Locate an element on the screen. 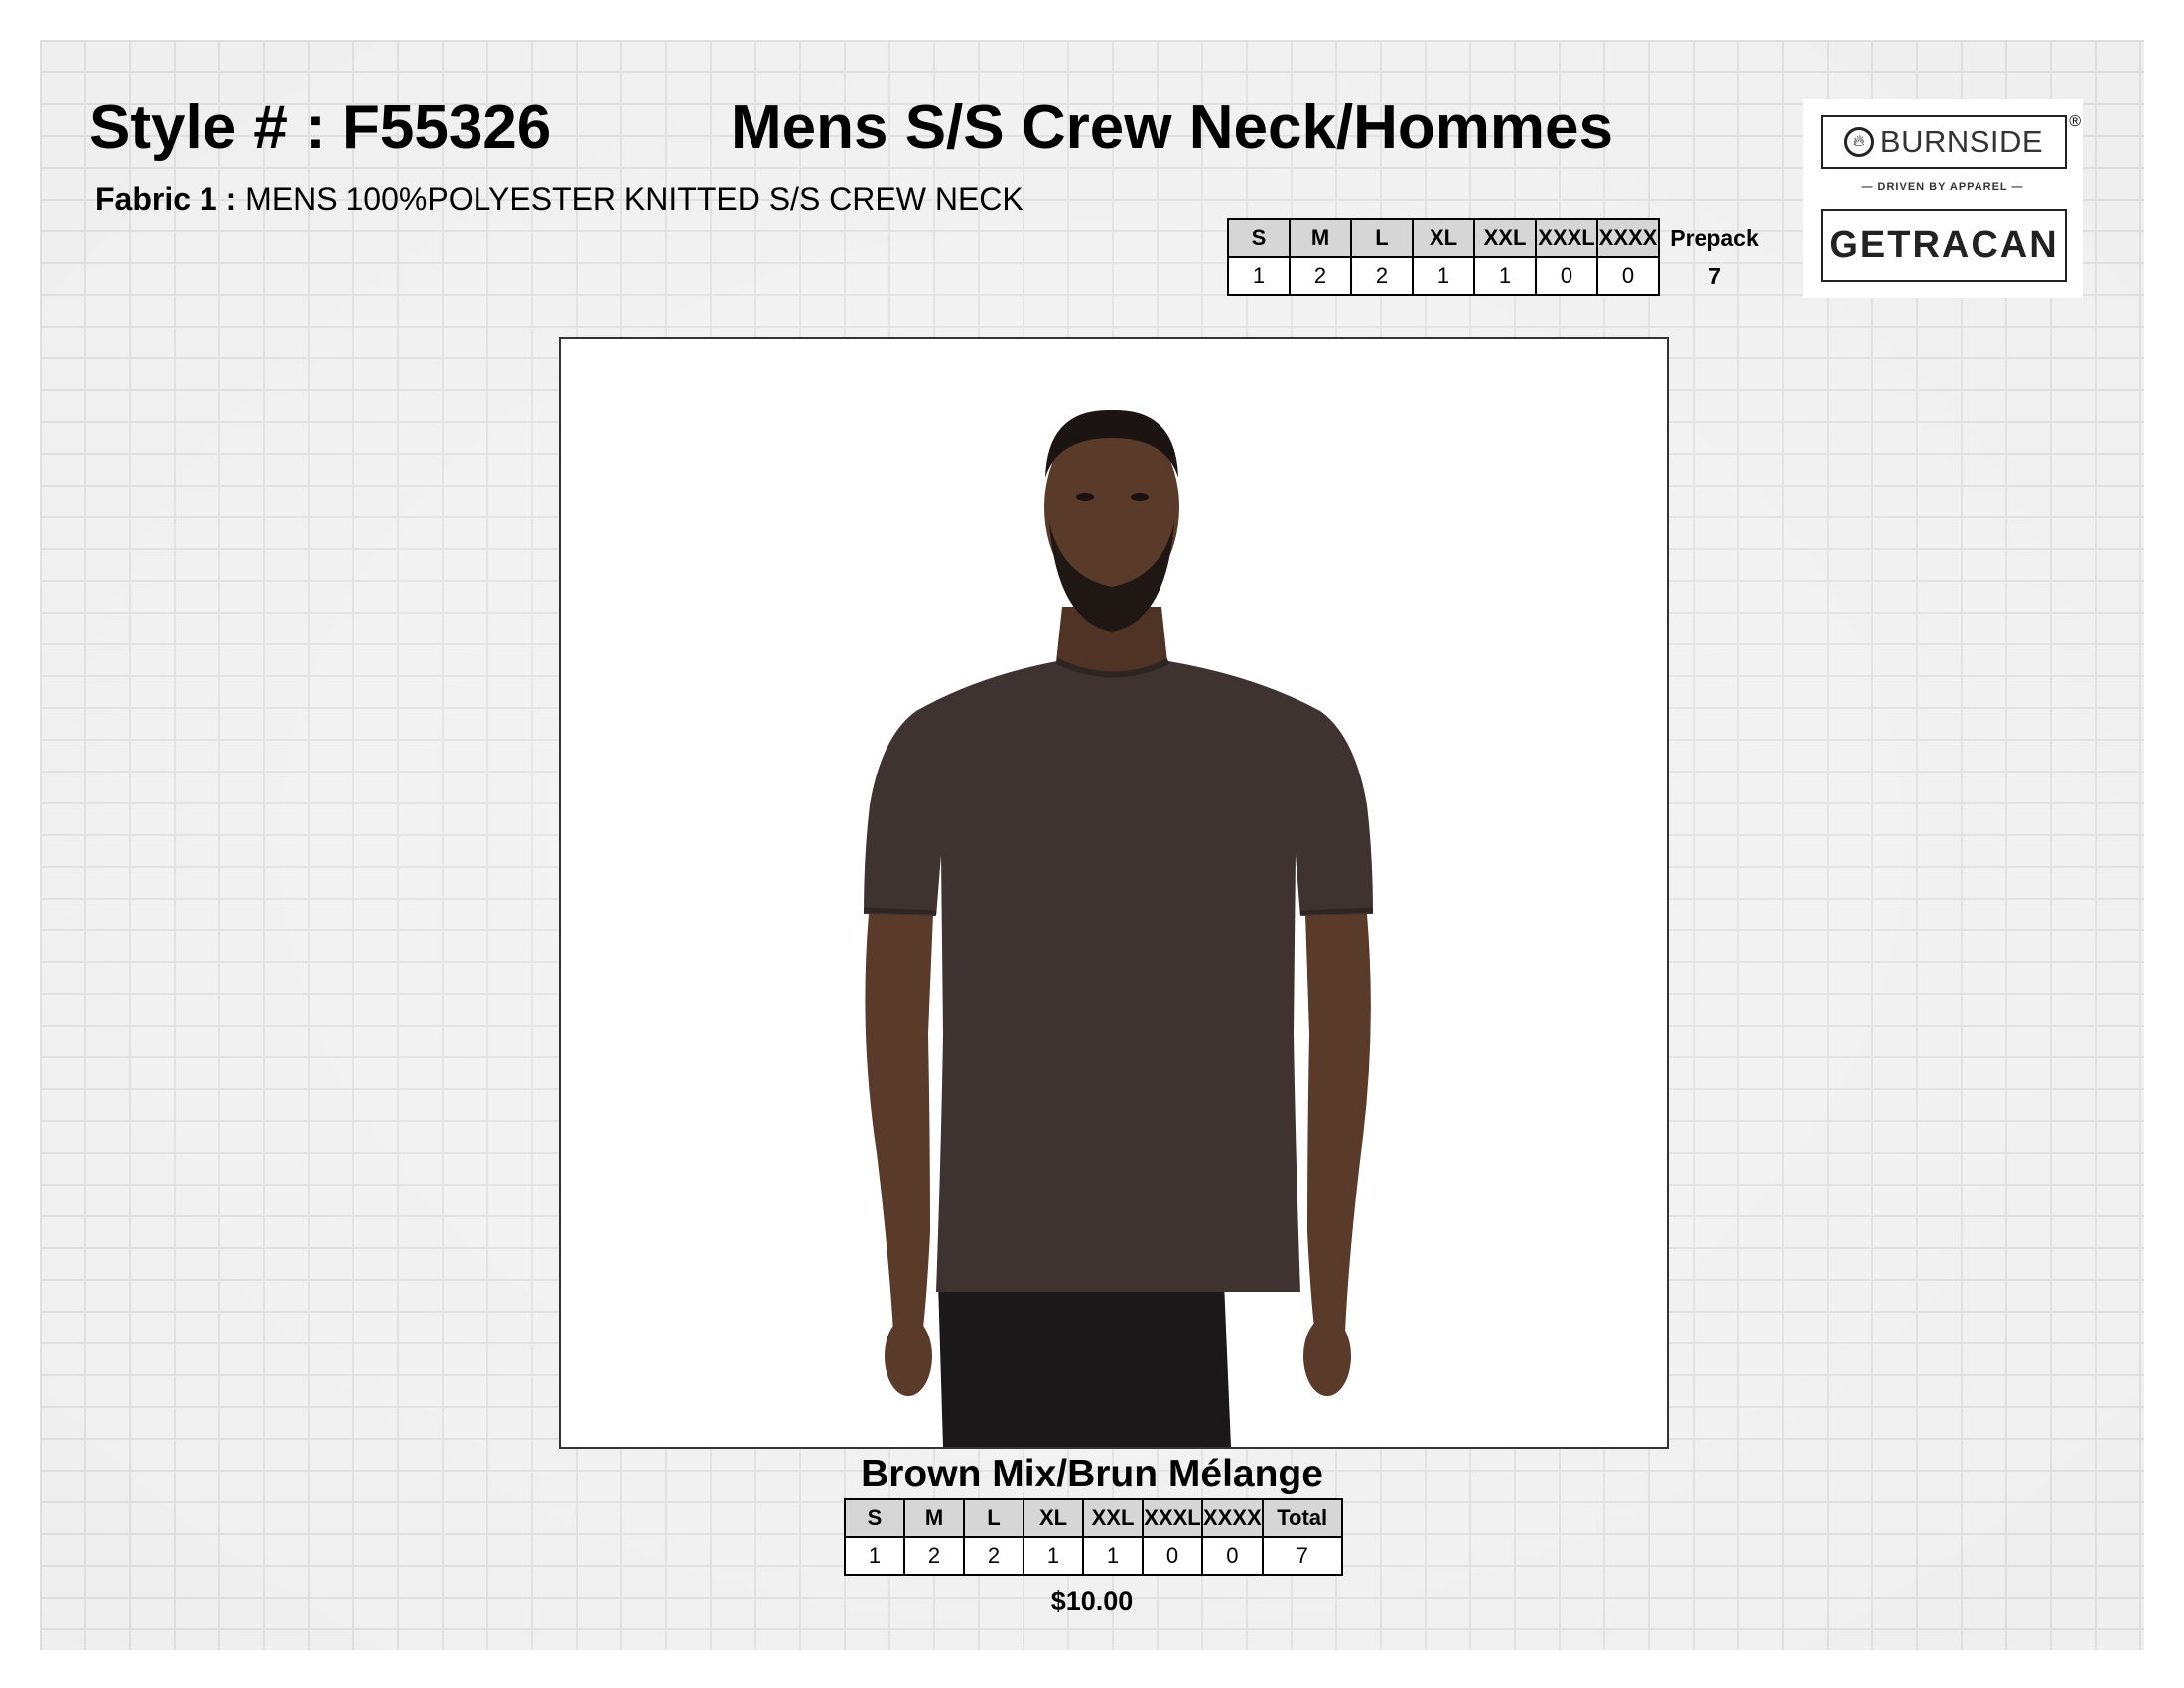 The image size is (2184, 1688). fabric-label: Fabric 1 : is located at coordinates (166, 198).